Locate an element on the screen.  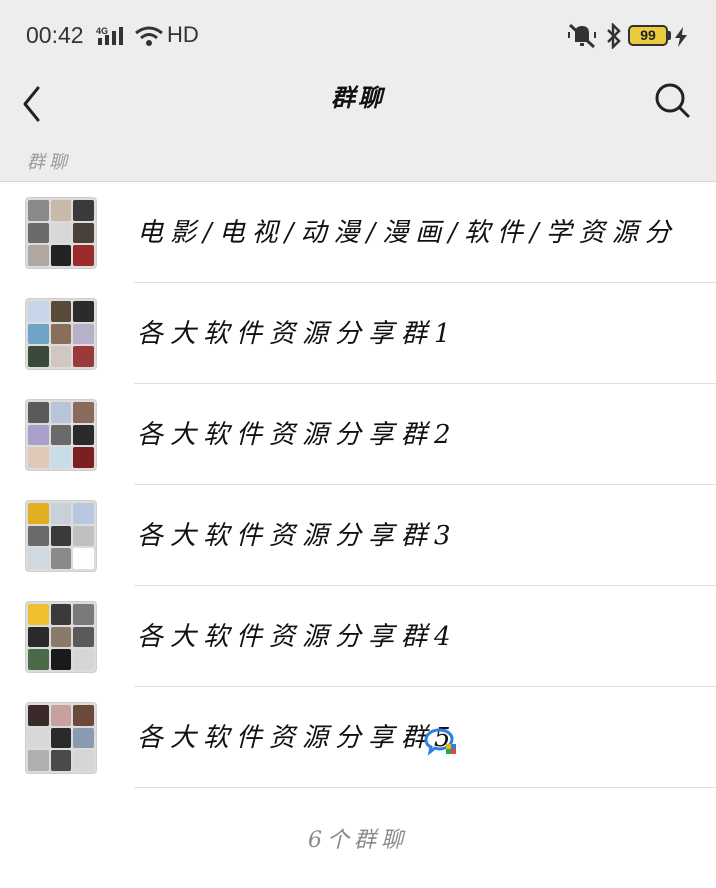
status-time: 00:42 is located at coordinates (55, 35).